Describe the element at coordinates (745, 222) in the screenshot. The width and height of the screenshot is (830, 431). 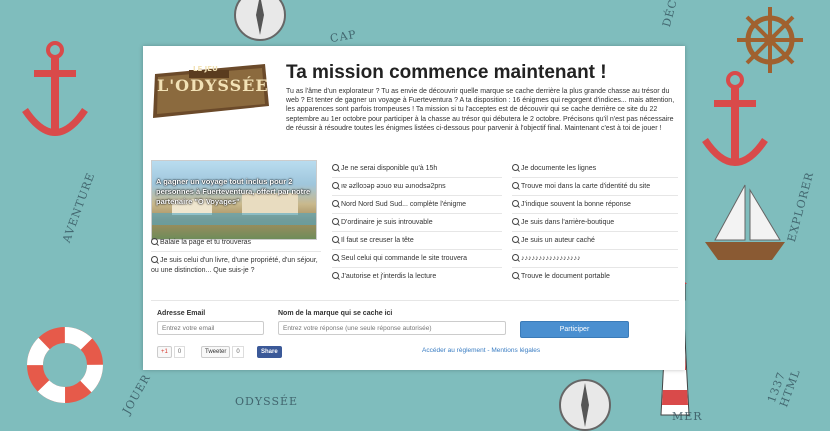
I see `ship-icon` at that location.